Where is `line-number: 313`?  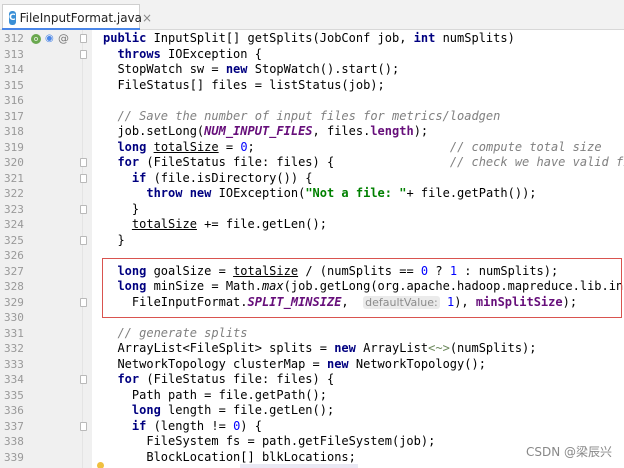
line-number: 313 is located at coordinates (16, 55).